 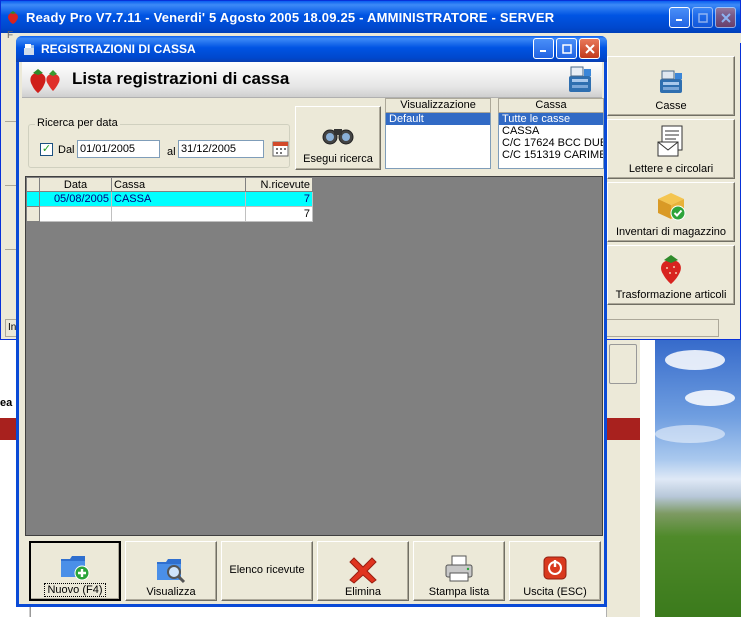 I want to click on letter-icon, so click(x=670, y=141).